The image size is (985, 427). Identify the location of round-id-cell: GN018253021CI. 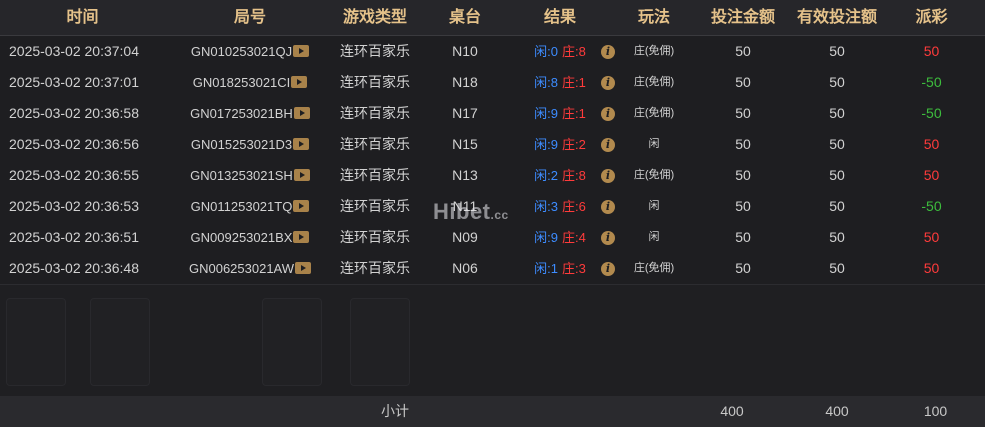
(250, 82).